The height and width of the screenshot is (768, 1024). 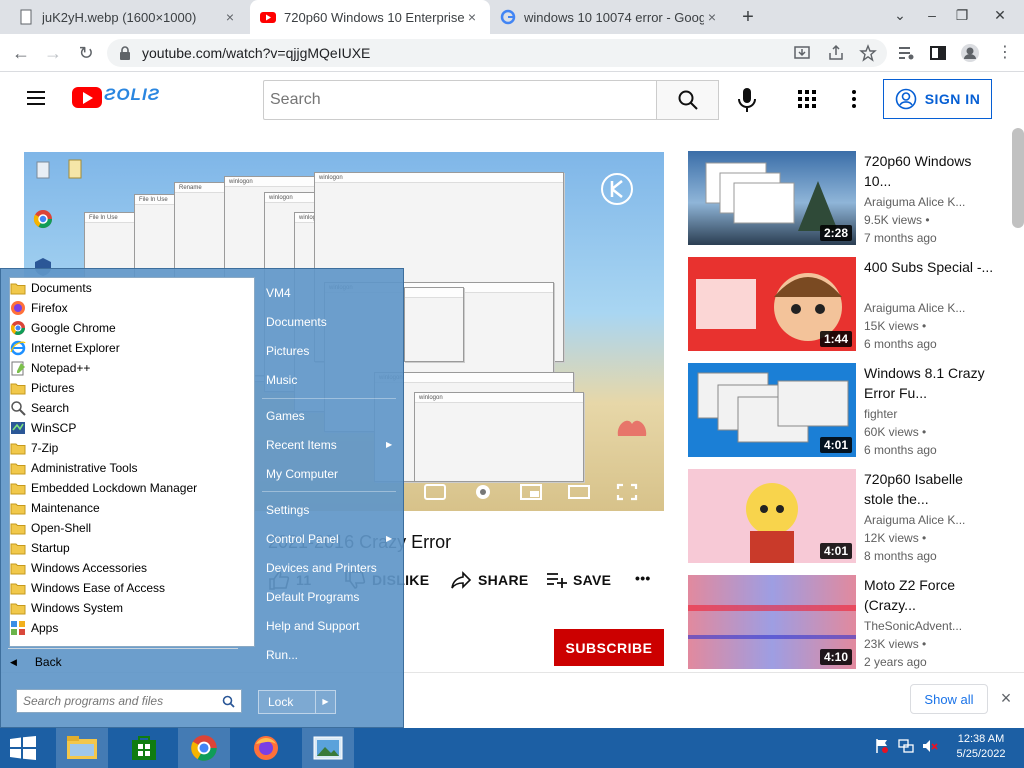 I want to click on search-input, so click(x=459, y=100).